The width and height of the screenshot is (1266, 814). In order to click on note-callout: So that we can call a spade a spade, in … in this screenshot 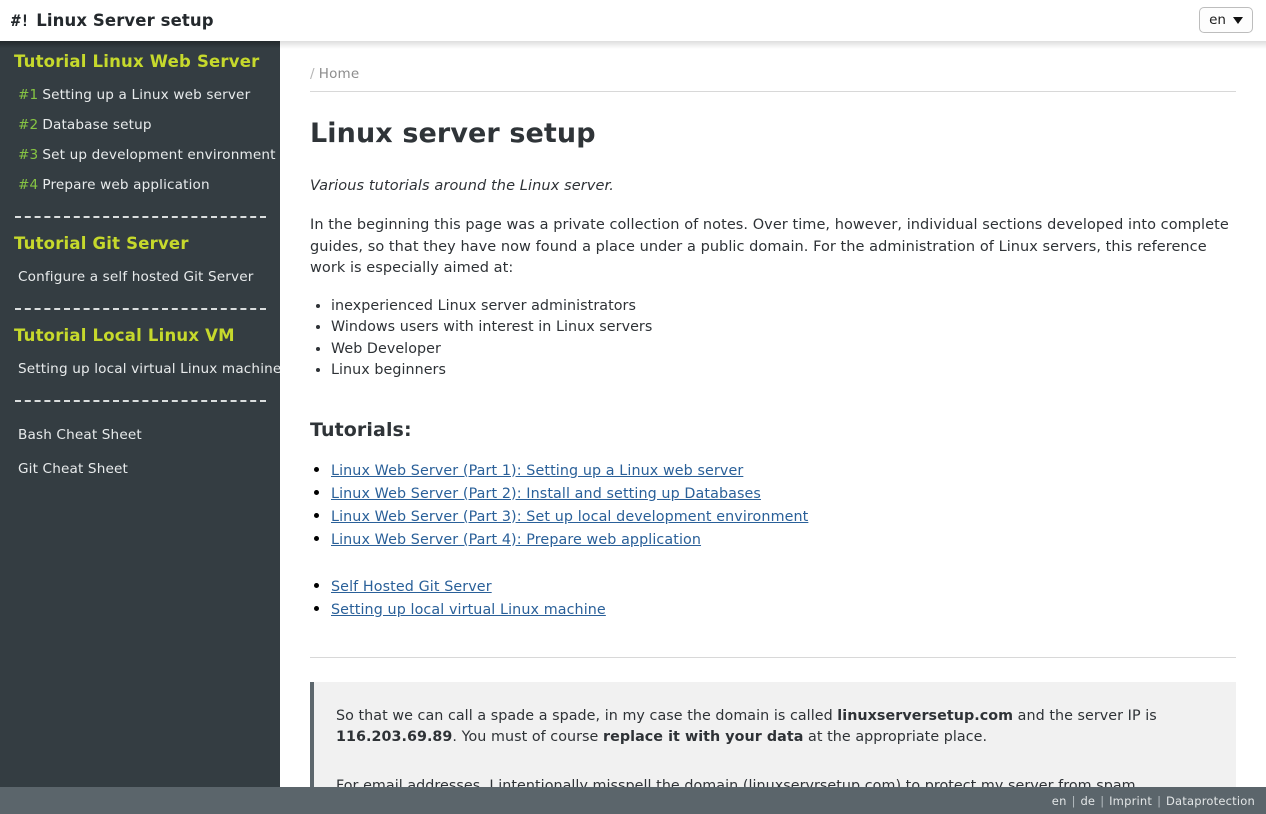, I will do `click(773, 734)`.